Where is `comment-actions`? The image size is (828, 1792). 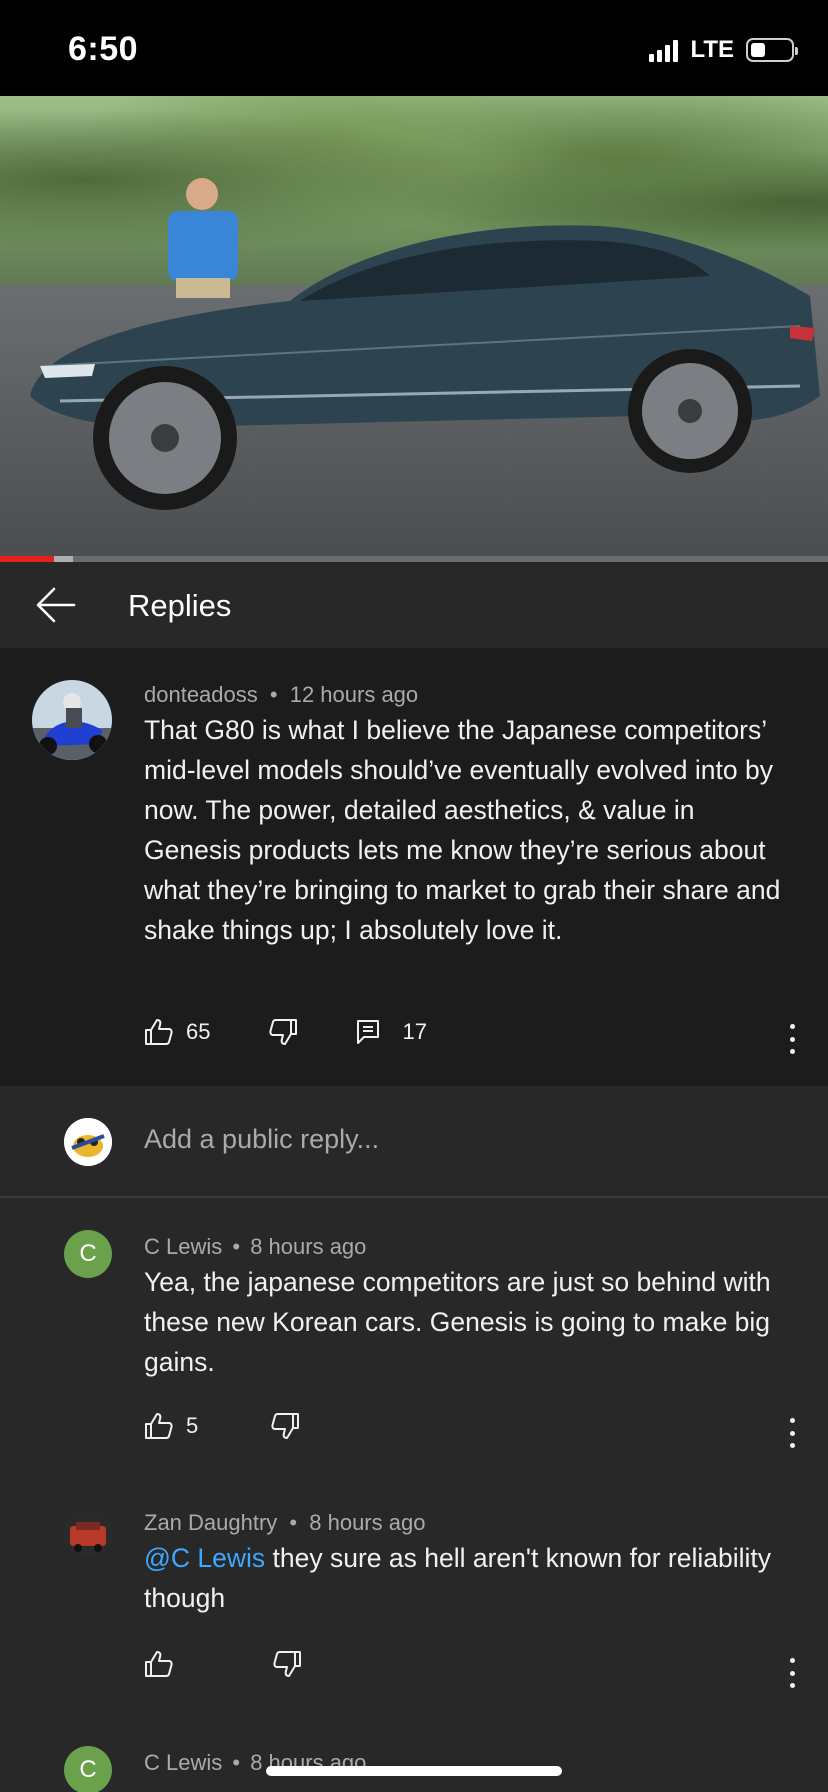
comment-actions is located at coordinates (223, 1664).